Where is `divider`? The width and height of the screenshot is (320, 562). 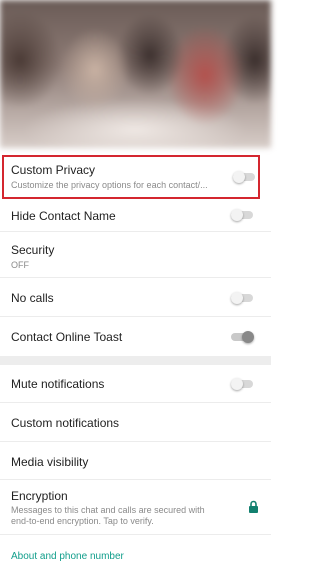 divider is located at coordinates (135, 534).